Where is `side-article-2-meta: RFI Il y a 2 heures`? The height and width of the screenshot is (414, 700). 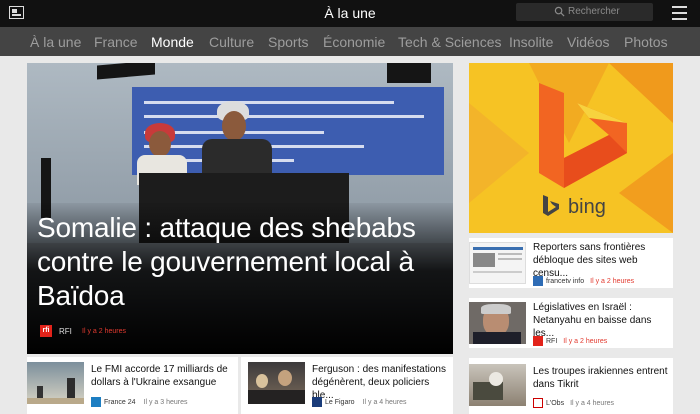
side-article-2-meta: RFI Il y a 2 heures is located at coordinates (570, 341).